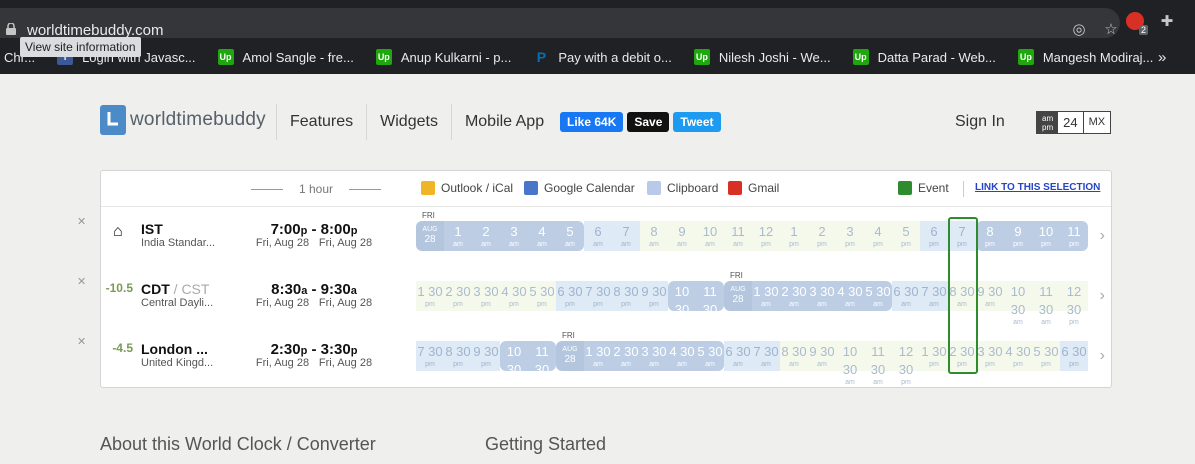  Describe the element at coordinates (850, 363) in the screenshot. I see `hour-cell: 10 30 am` at that location.